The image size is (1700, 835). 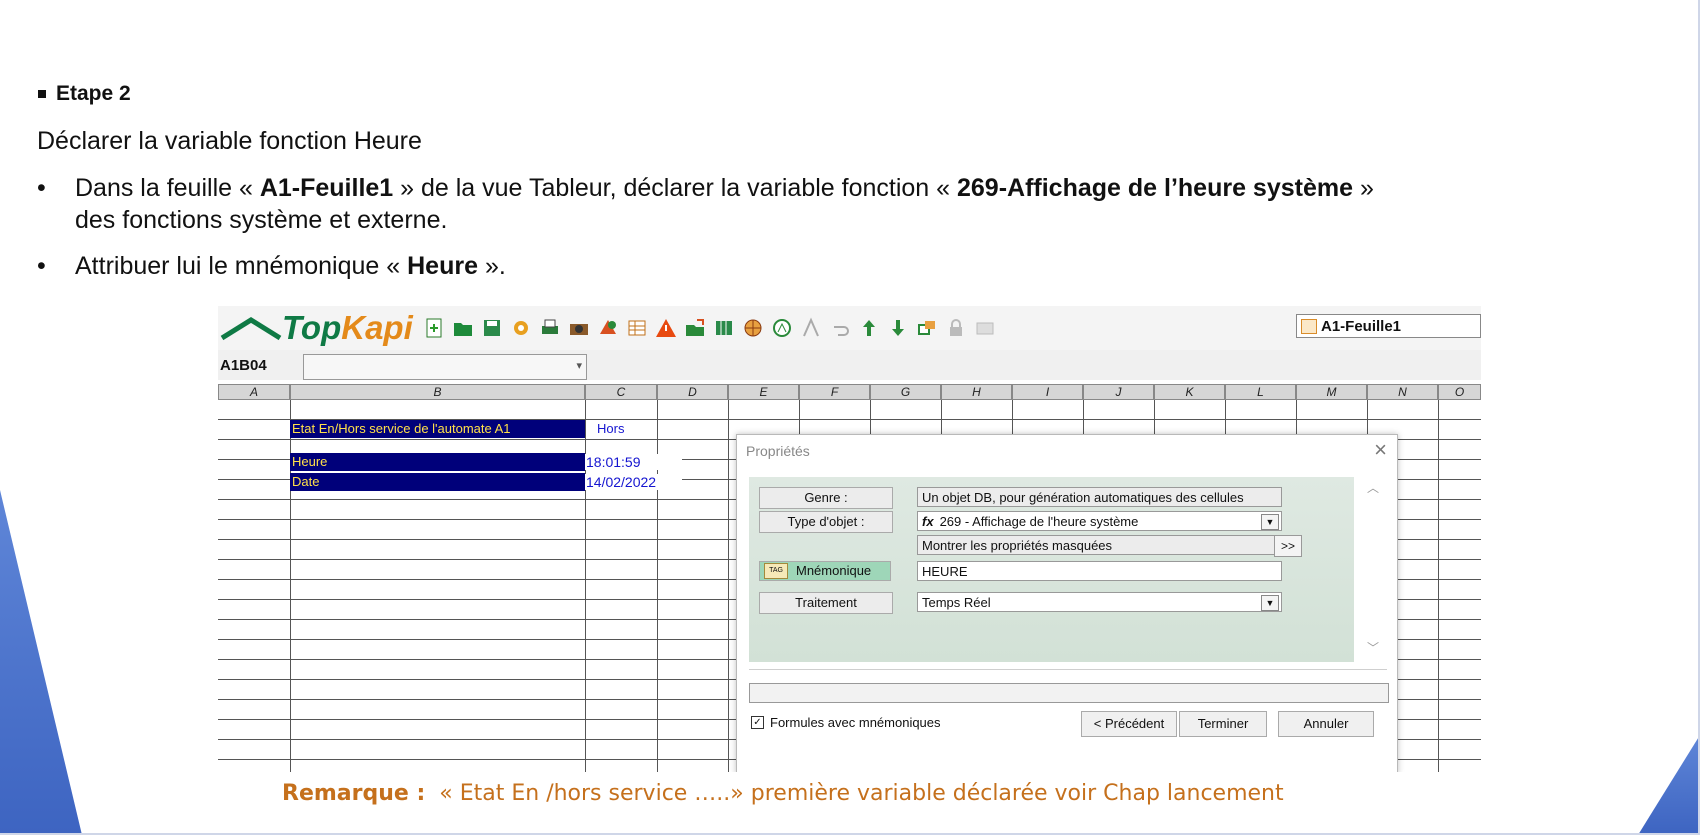 What do you see at coordinates (251, 329) in the screenshot?
I see `roof-logo-icon` at bounding box center [251, 329].